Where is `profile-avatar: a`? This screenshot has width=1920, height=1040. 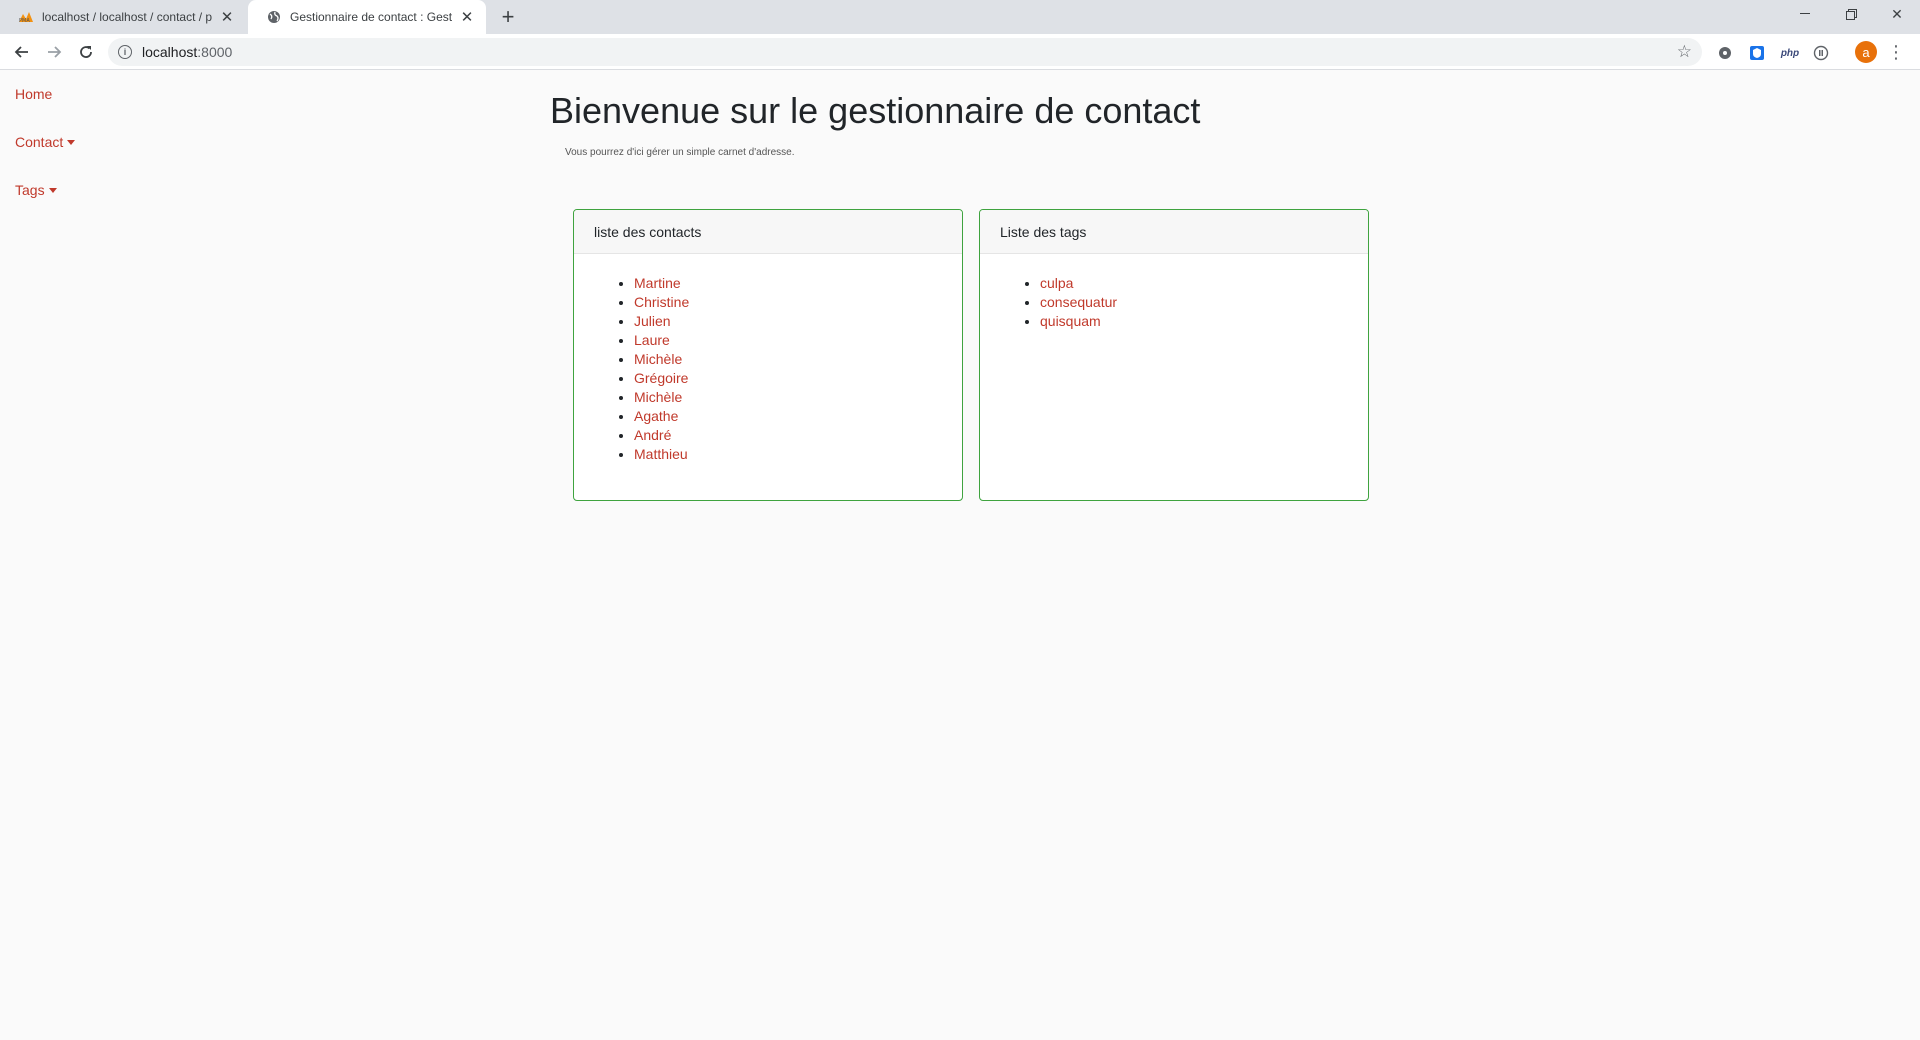 profile-avatar: a is located at coordinates (1866, 52).